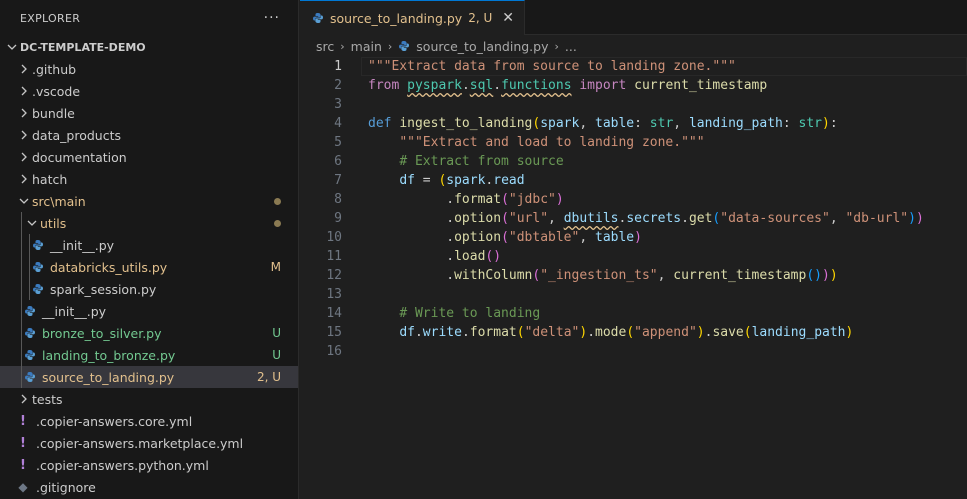 Image resolution: width=967 pixels, height=499 pixels. What do you see at coordinates (149, 245) in the screenshot?
I see `tree-file-utils-init: __init__.py` at bounding box center [149, 245].